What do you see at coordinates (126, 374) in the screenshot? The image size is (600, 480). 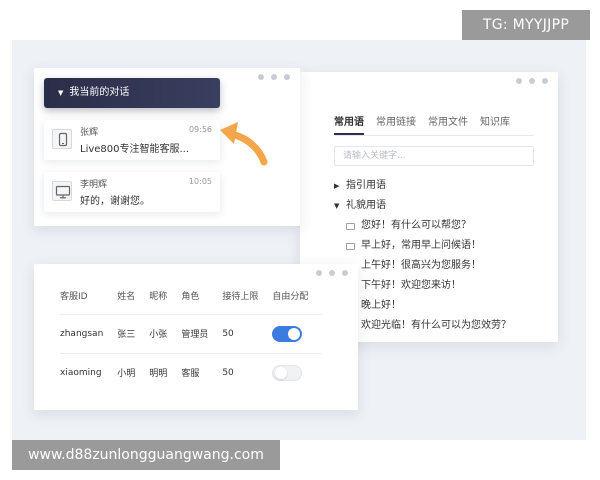 I see `cell-name: 小明` at bounding box center [126, 374].